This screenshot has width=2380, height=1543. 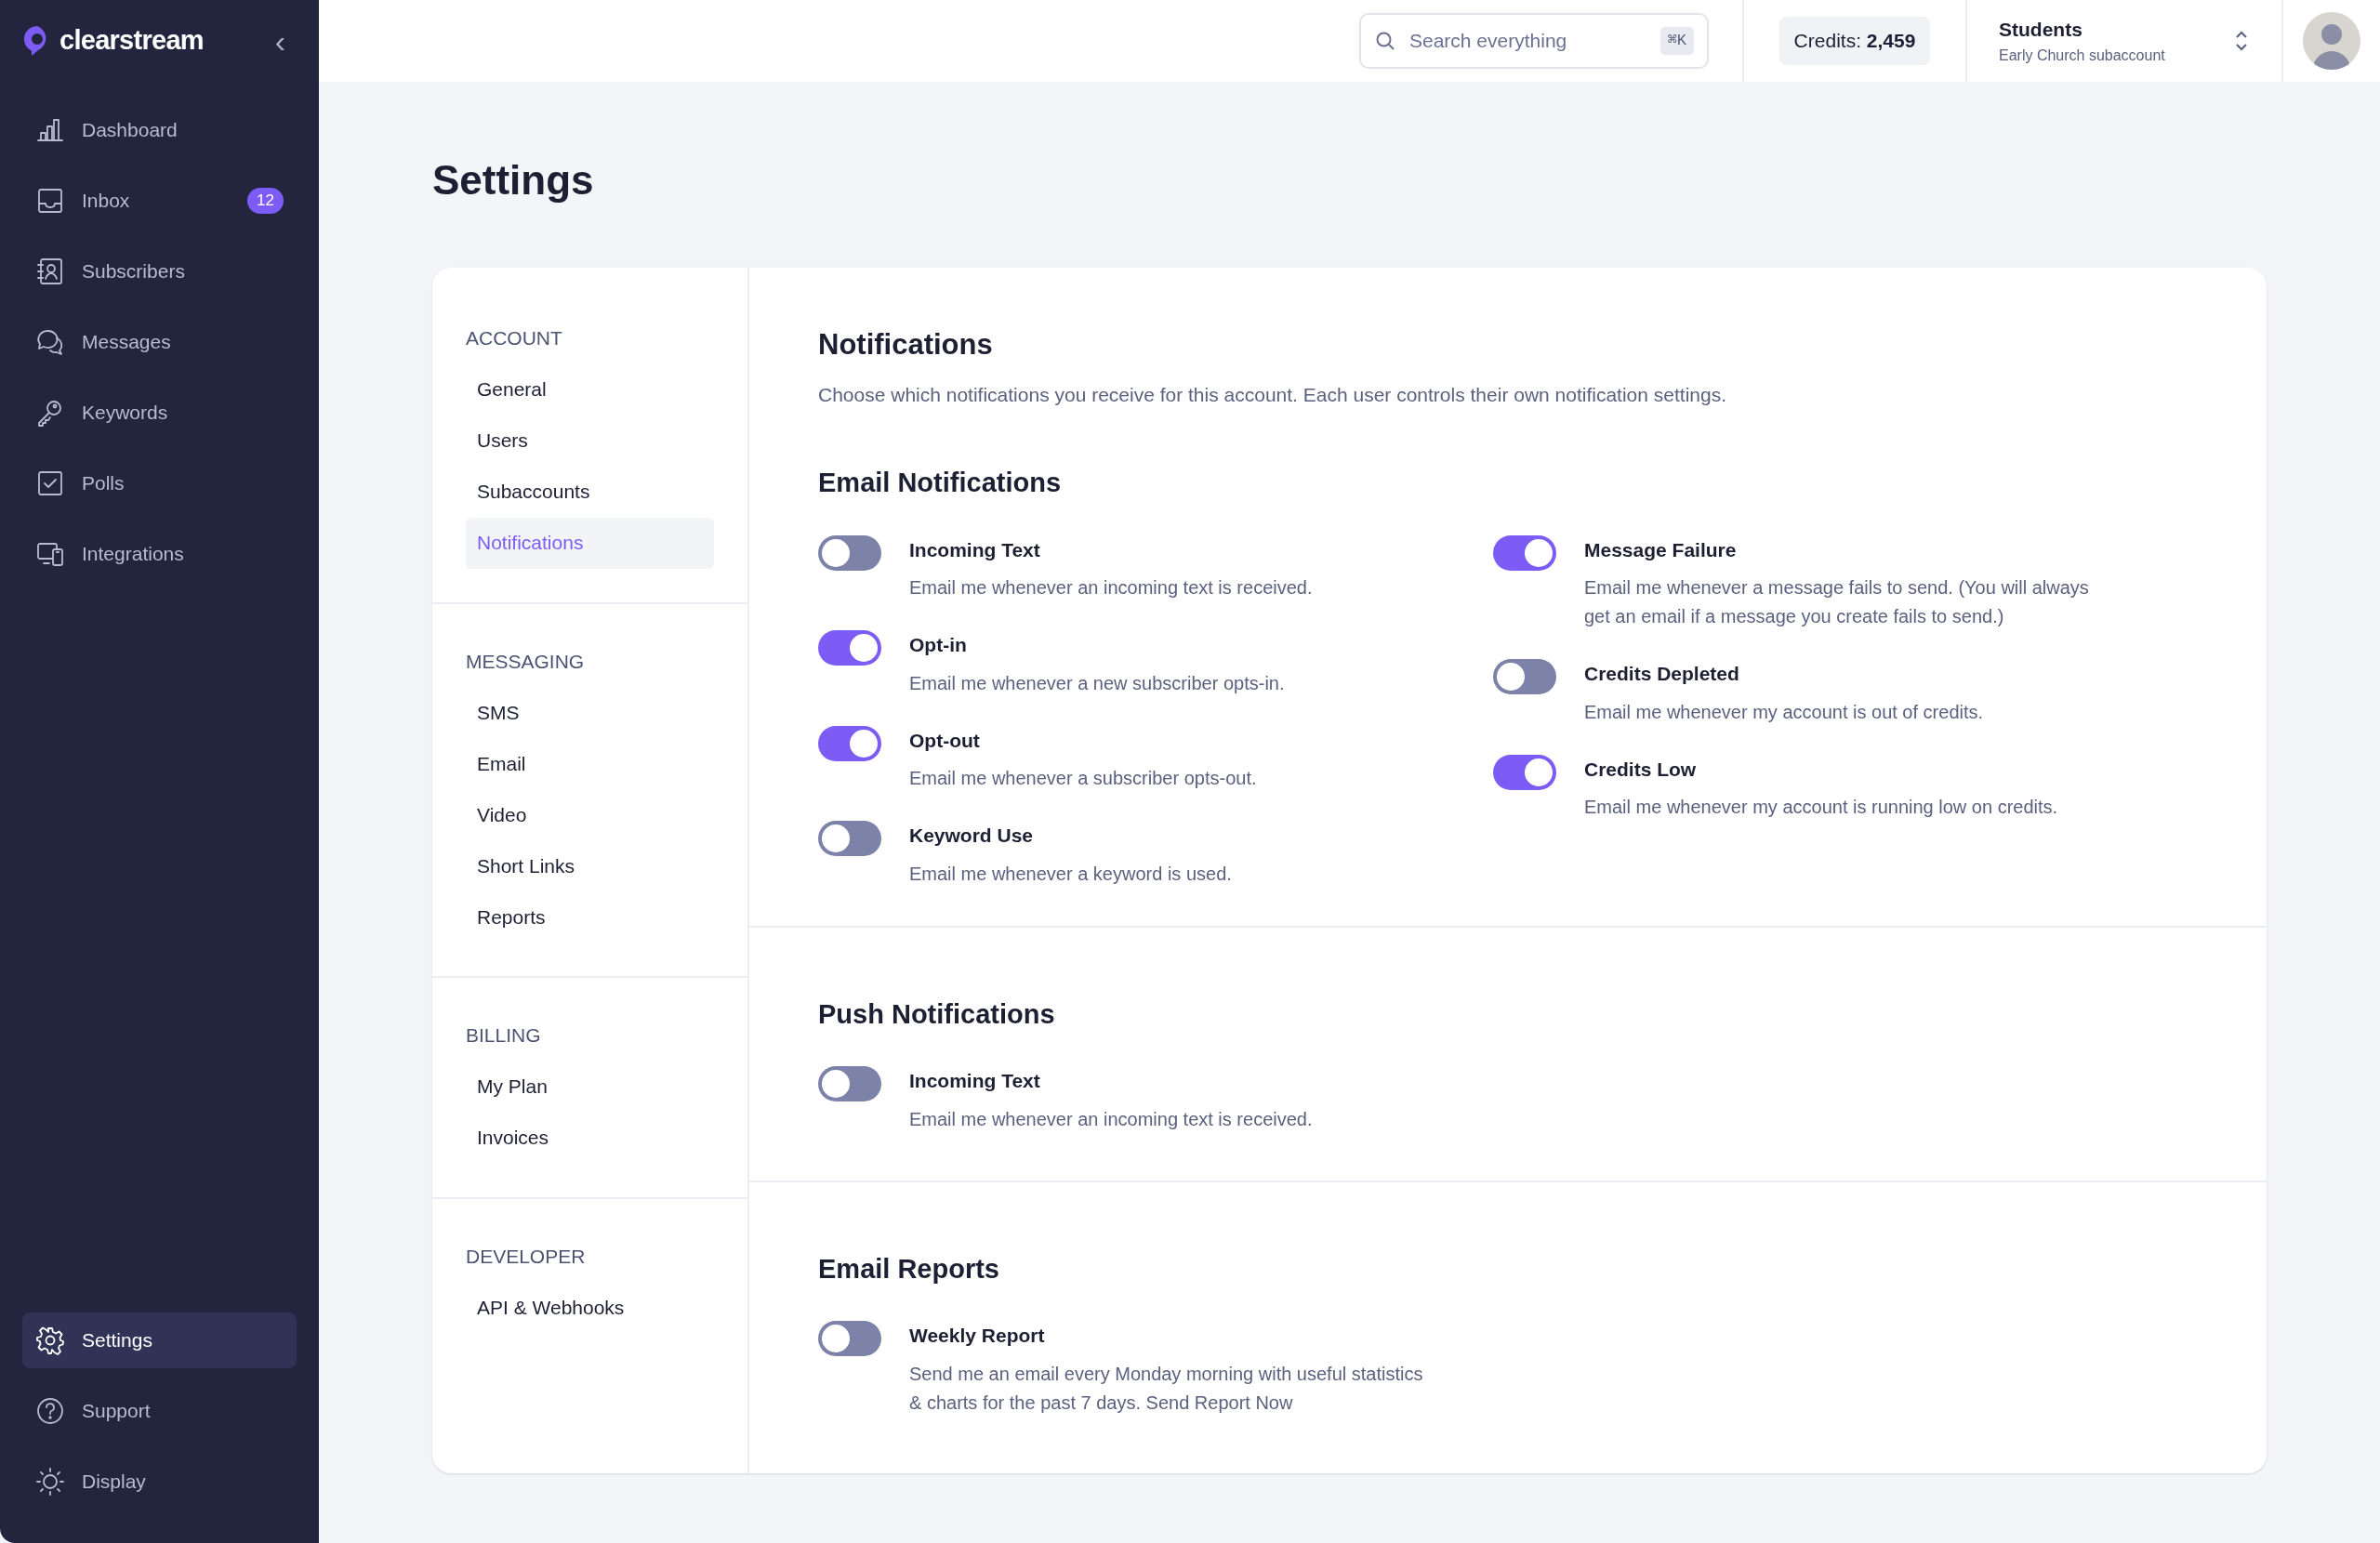 I want to click on option-description: Send me an email every Monday morning with useful statistics & charts for the past 7 days. Send Report Now, so click(x=1166, y=1388).